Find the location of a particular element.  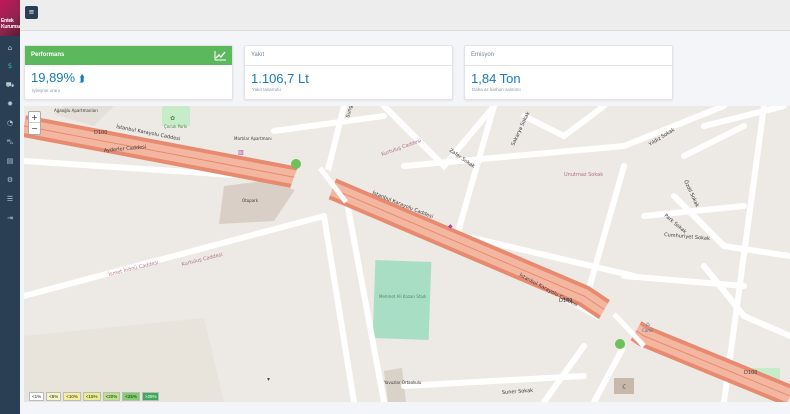

parking-label: Otopark is located at coordinates (250, 200).